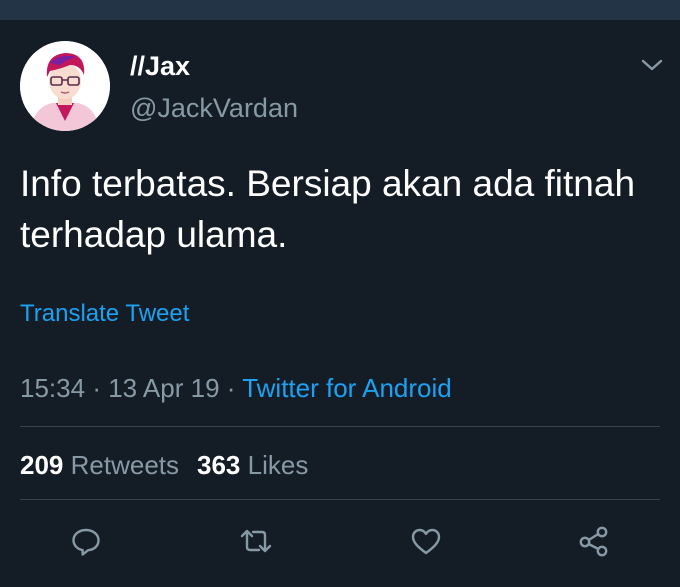 This screenshot has width=680, height=587. What do you see at coordinates (214, 108) in the screenshot?
I see `user-handle: @JackVardan` at bounding box center [214, 108].